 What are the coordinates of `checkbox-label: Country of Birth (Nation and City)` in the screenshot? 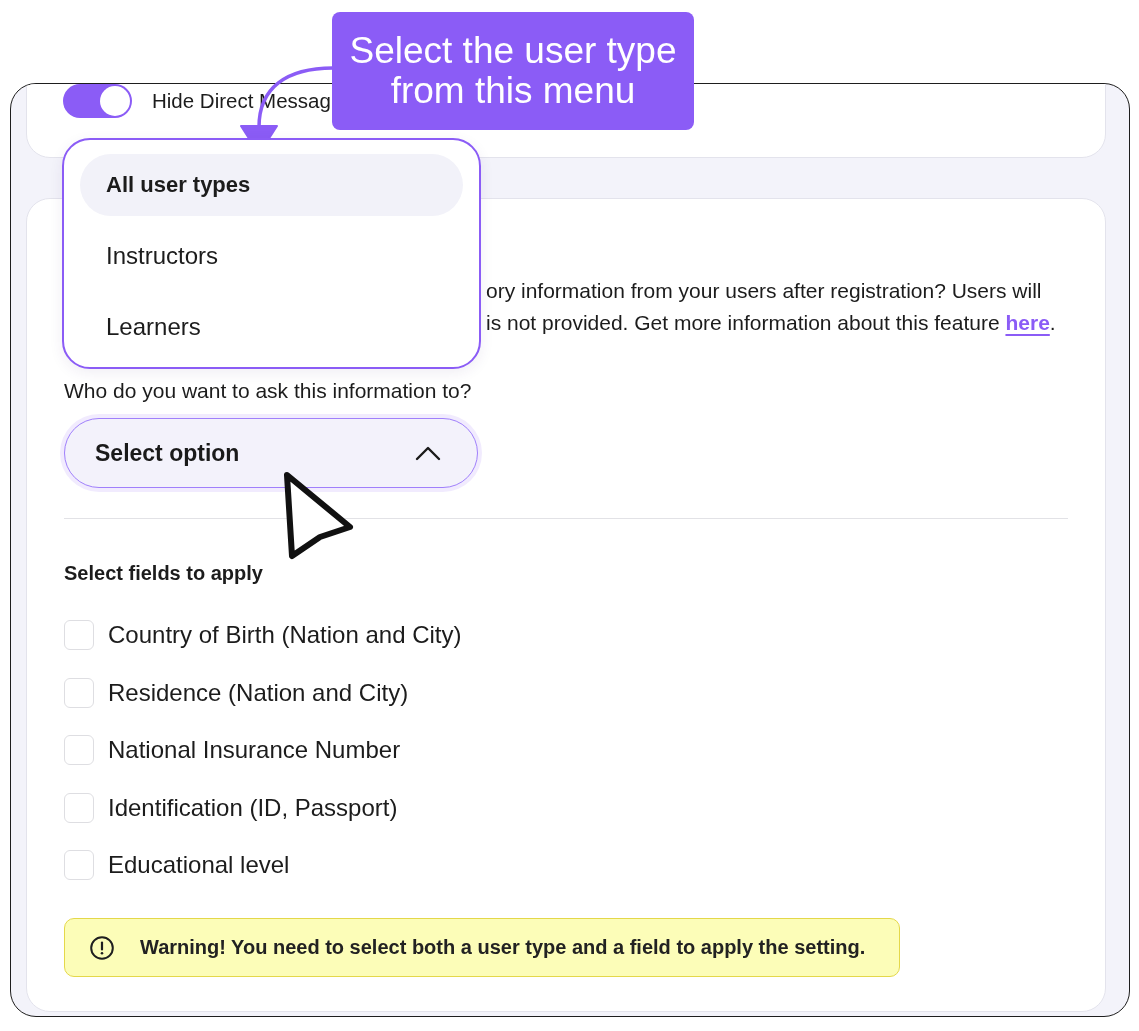 It's located at (285, 635).